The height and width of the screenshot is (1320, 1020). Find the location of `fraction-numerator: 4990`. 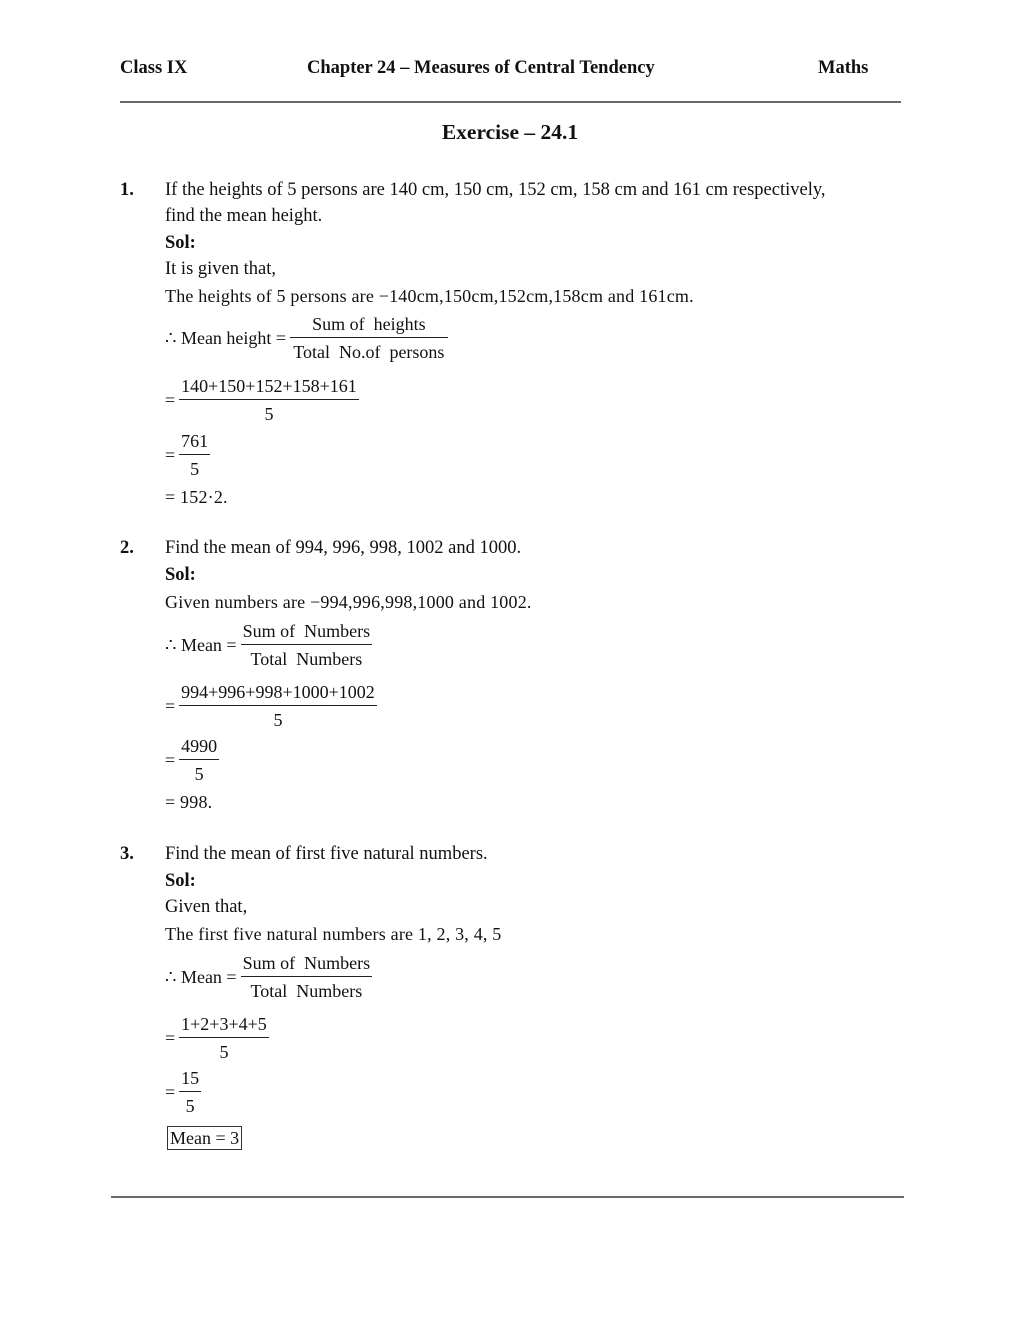

fraction-numerator: 4990 is located at coordinates (199, 748).